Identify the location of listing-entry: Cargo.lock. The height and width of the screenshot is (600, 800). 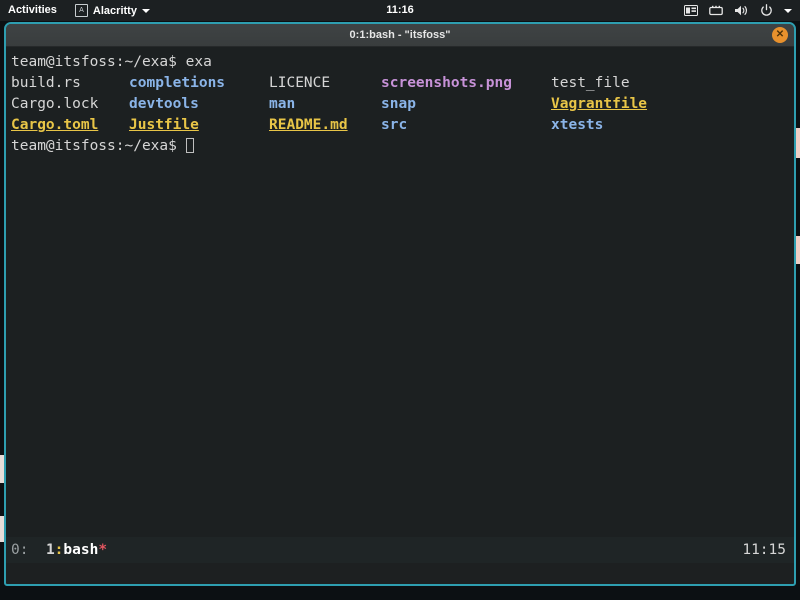
(70, 104).